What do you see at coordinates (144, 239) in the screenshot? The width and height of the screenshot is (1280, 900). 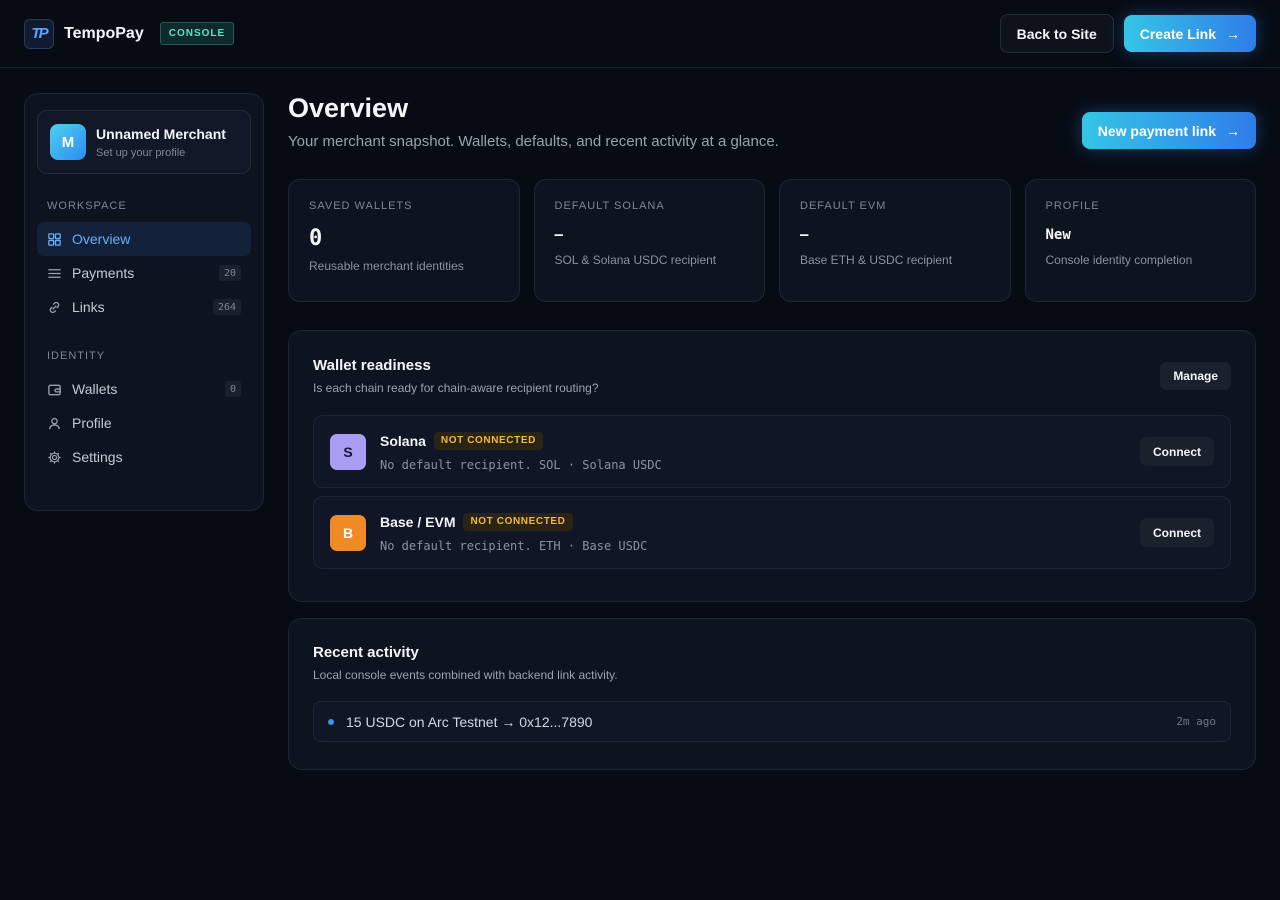 I see `sidebar-item-overview: Overview` at bounding box center [144, 239].